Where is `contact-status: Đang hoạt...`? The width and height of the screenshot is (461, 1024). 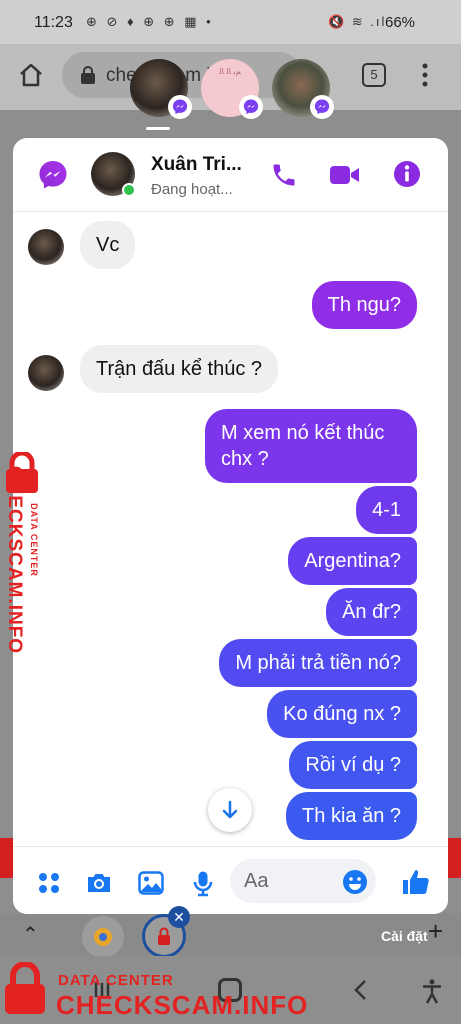
contact-status: Đang hoạt... is located at coordinates (192, 189).